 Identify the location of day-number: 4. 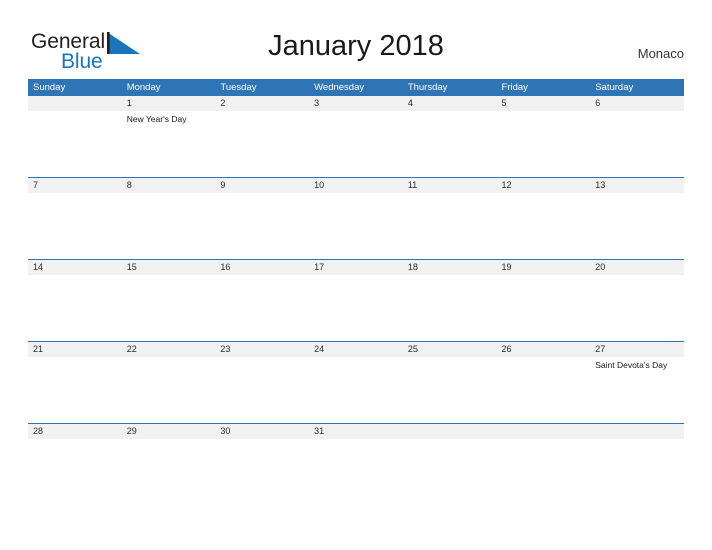
(450, 103).